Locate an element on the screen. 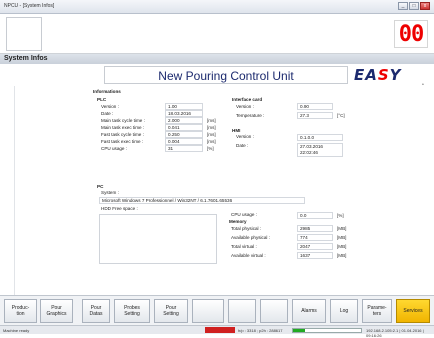 Image resolution: width=434 pixels, height=338 pixels. hmi-version-value: 0.1.0.0 is located at coordinates (320, 137).